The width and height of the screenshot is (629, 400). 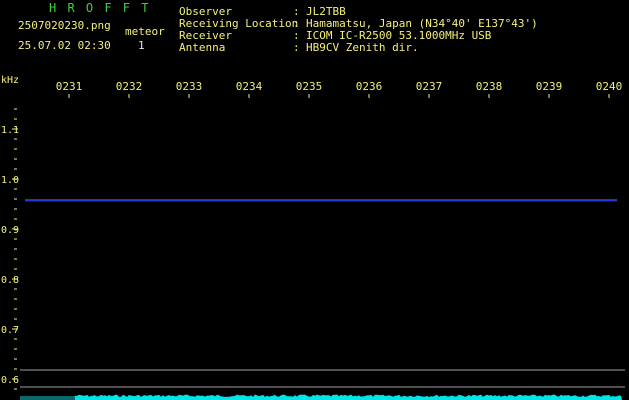 I want to click on y-axis-label: kHz, so click(x=10, y=80).